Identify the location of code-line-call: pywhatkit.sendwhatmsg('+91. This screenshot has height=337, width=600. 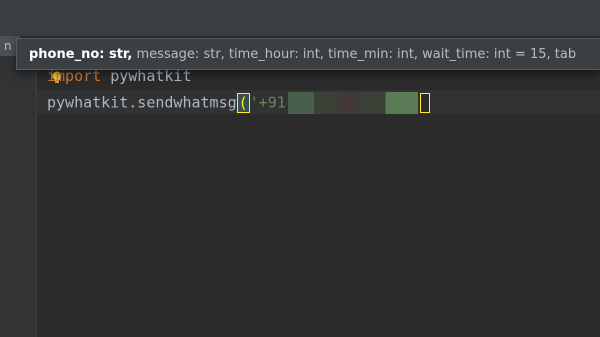
(238, 103).